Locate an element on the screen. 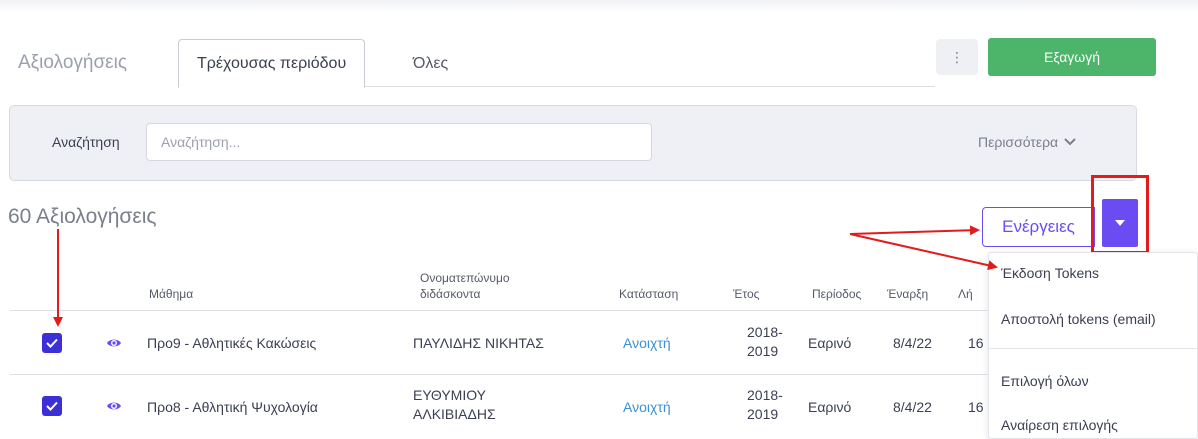  annotation-arrow-actions is located at coordinates (914, 230).